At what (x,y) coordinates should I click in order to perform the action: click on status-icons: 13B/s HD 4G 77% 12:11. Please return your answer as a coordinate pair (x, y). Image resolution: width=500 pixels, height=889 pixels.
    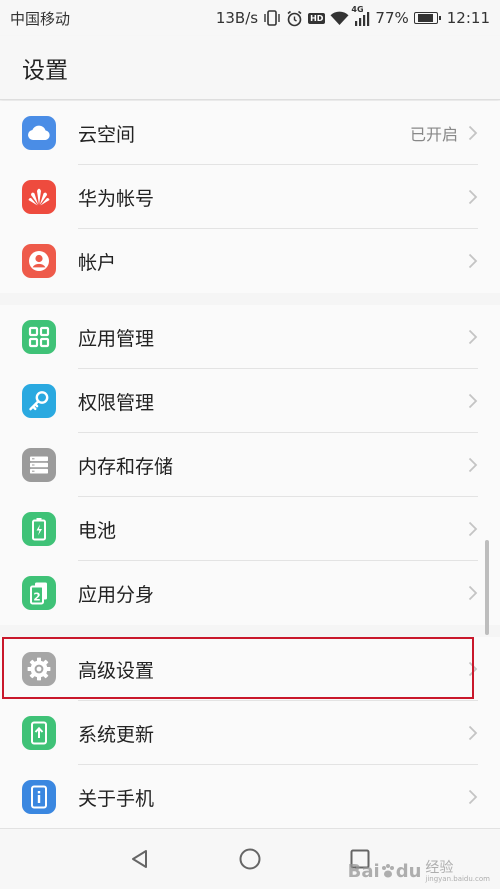
    Looking at the image, I should click on (352, 16).